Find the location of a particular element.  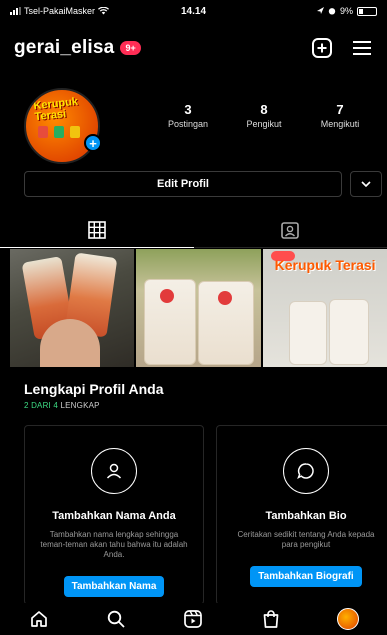

stat-value: 3 is located at coordinates (188, 109).